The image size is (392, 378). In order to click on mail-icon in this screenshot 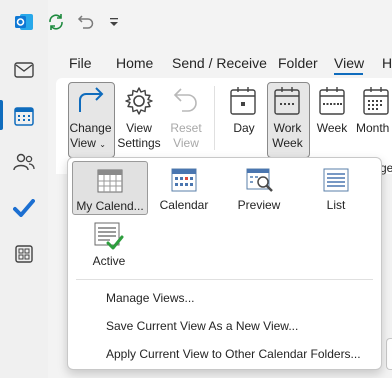, I will do `click(24, 70)`.